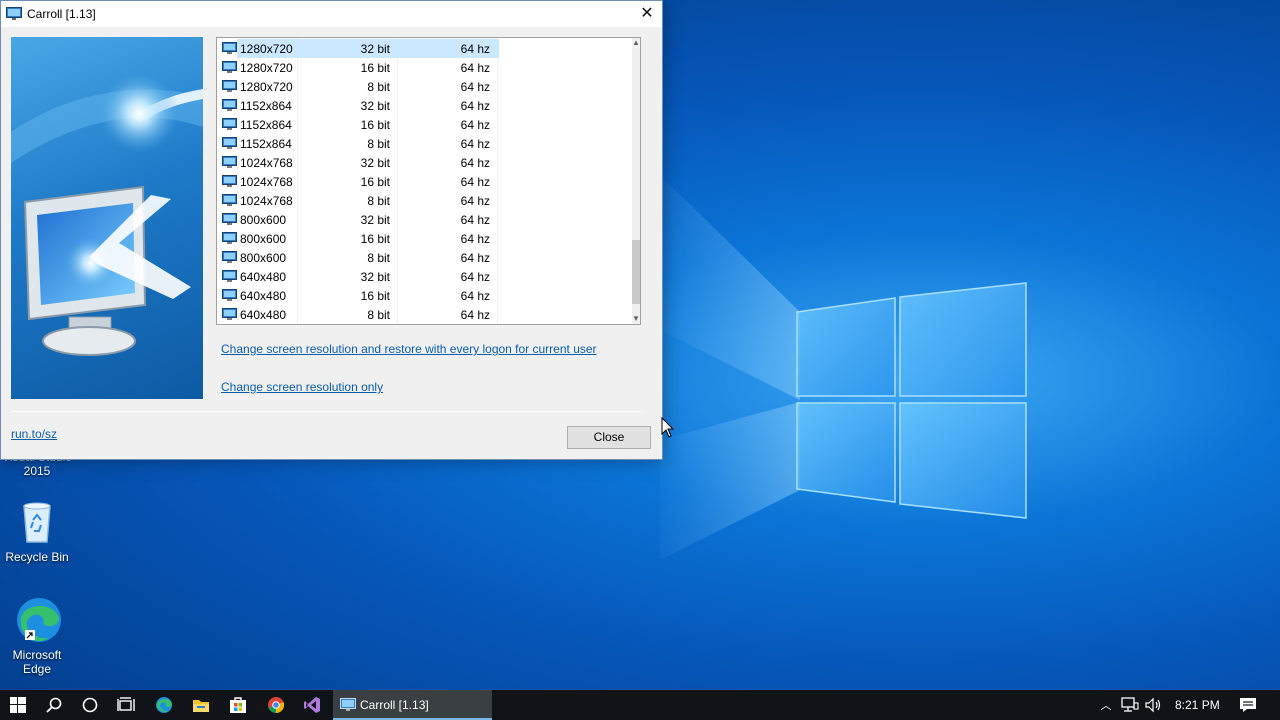 The image size is (1280, 720). I want to click on resolution-row: 1152x864 8 bit 64 hz, so click(419, 143).